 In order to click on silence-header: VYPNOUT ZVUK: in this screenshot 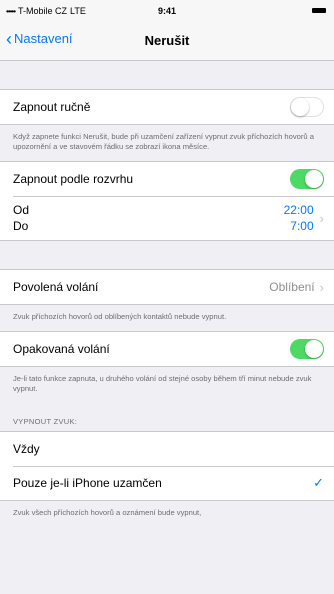, I will do `click(45, 421)`.